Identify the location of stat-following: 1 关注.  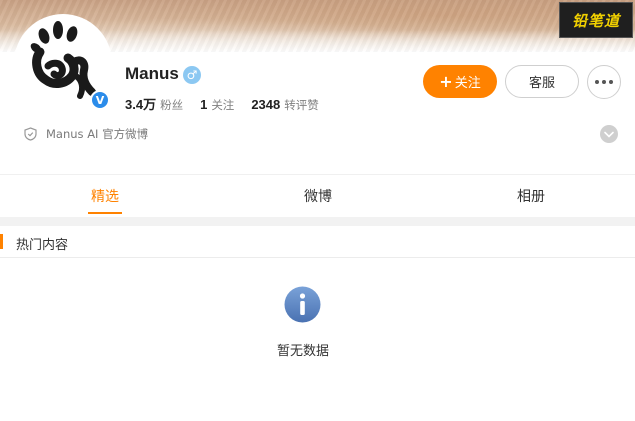
(217, 105).